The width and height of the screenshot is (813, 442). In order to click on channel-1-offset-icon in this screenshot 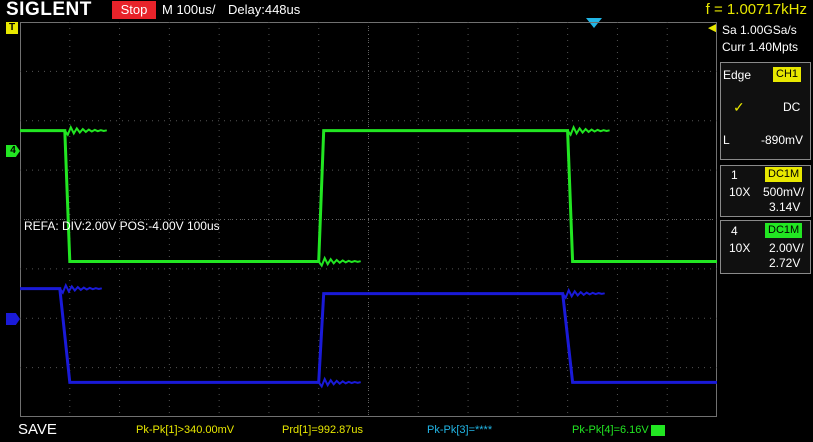, I will do `click(13, 319)`.